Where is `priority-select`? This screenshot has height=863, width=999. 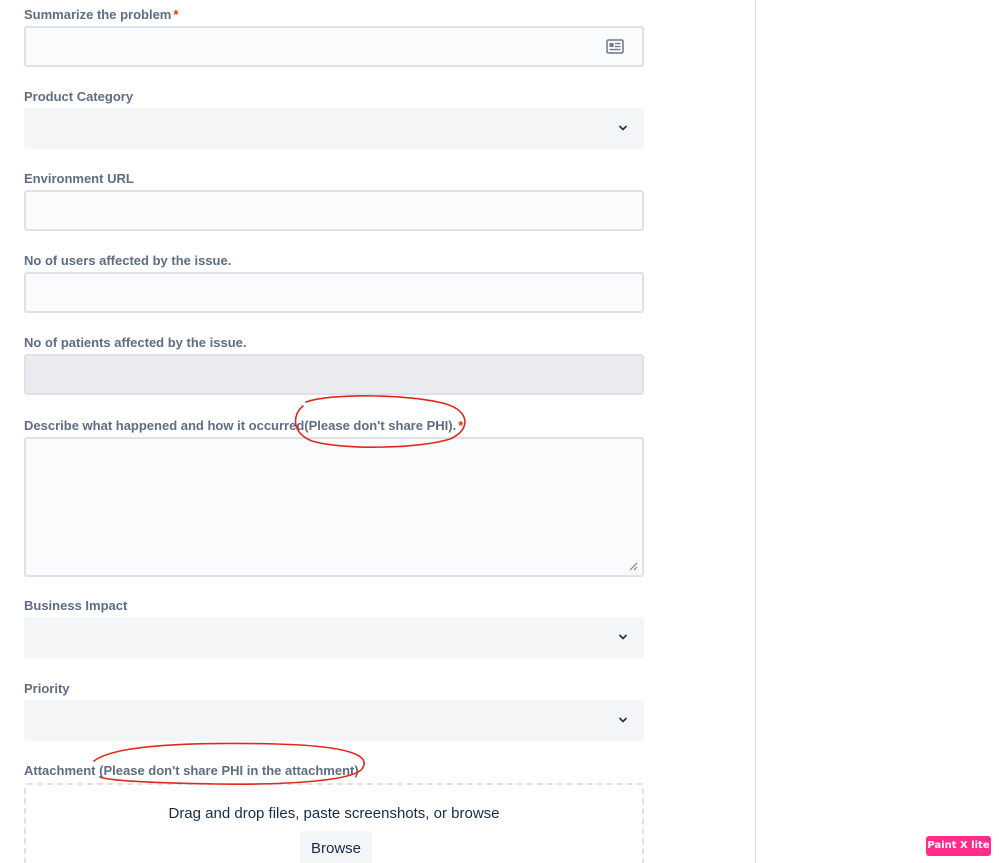
priority-select is located at coordinates (334, 720).